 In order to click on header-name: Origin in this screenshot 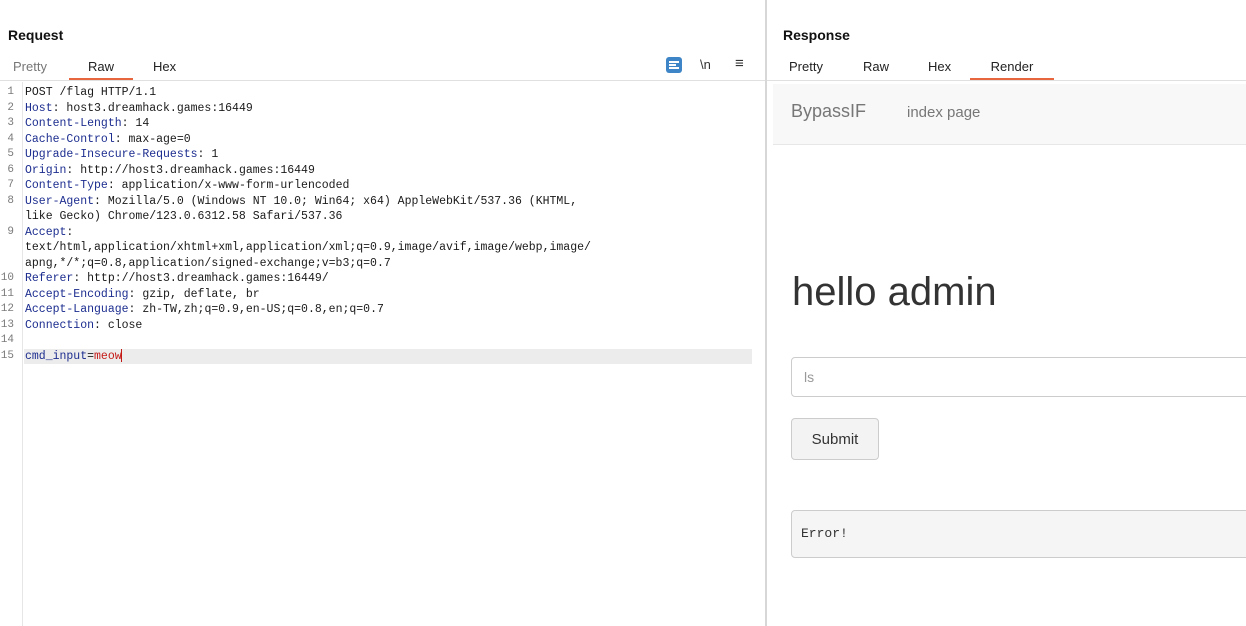, I will do `click(46, 170)`.